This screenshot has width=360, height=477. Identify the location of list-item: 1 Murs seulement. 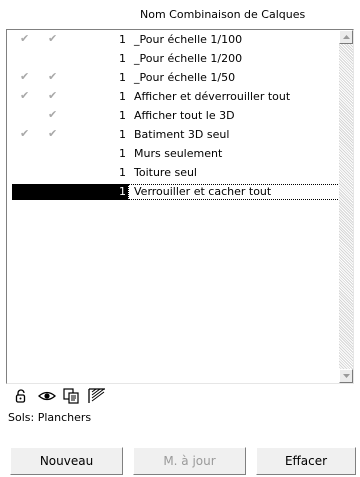
(174, 154).